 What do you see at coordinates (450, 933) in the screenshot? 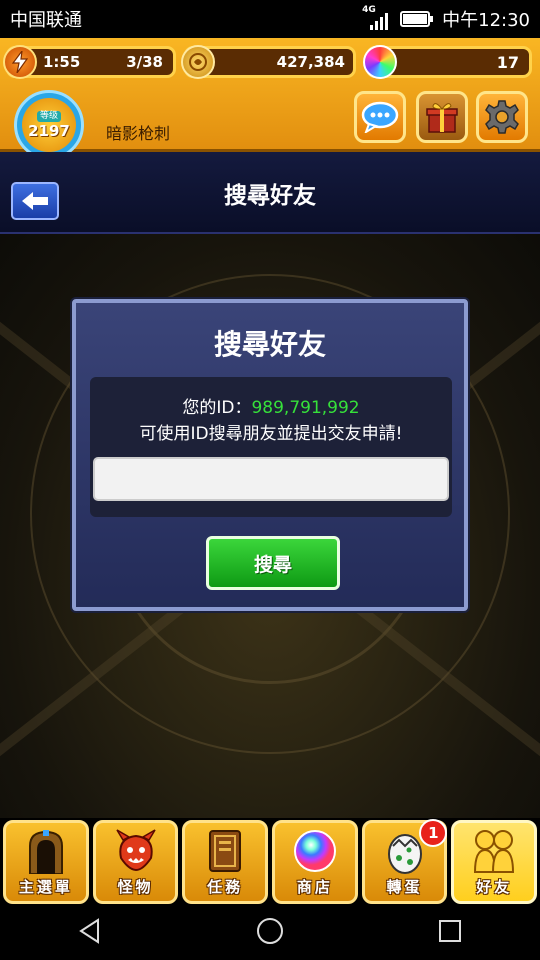
I see `recents-square-icon` at bounding box center [450, 933].